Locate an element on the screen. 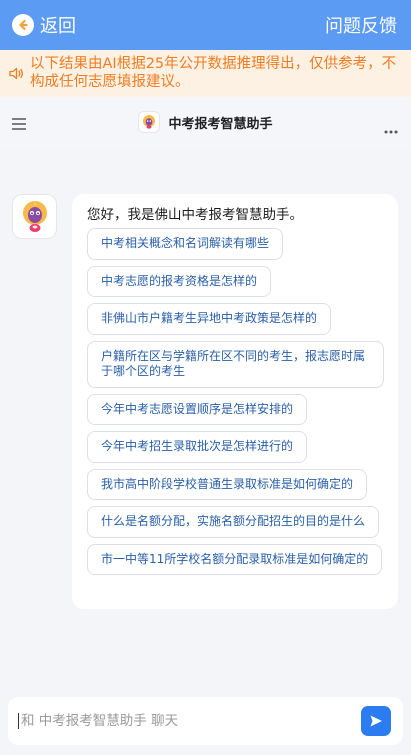 Image resolution: width=411 pixels, height=755 pixels. disclaimer-text: 以下结果由AI根据25年公开数据推理得出，仅供参考，不构成任何志愿填报建议。 is located at coordinates (213, 73).